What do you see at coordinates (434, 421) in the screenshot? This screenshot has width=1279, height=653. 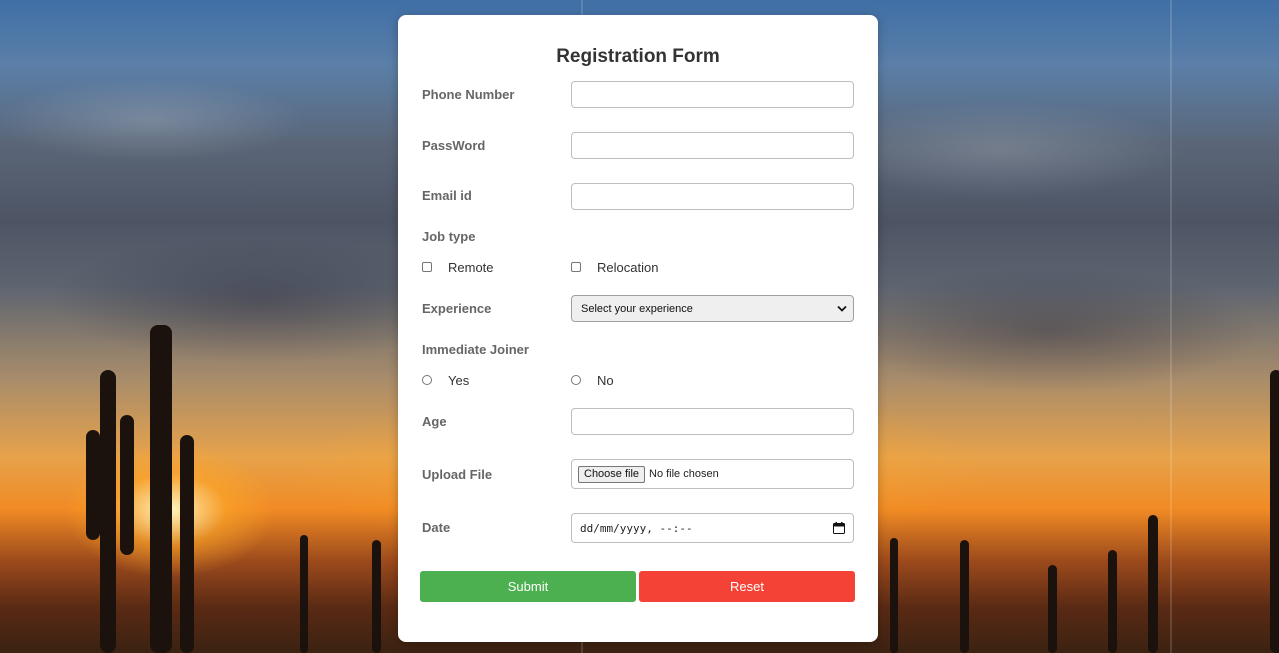 I see `age-label: Age` at bounding box center [434, 421].